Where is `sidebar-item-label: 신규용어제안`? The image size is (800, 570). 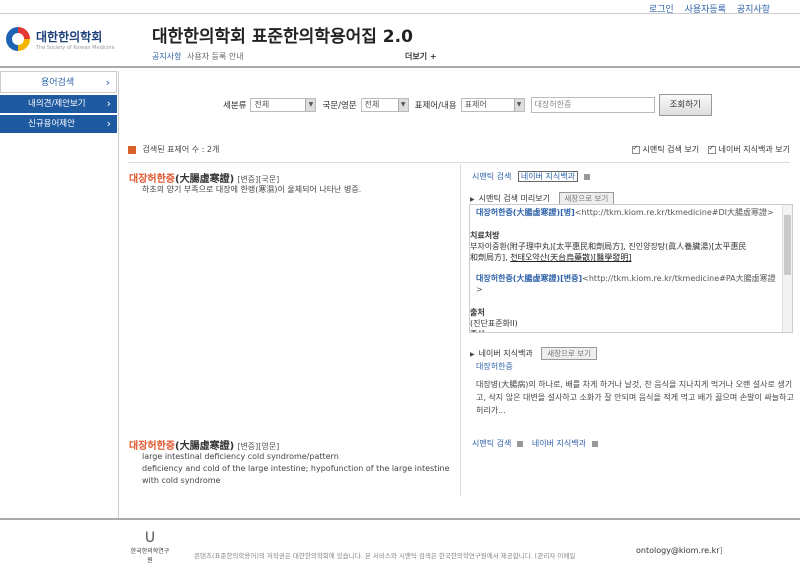
sidebar-item-label: 신규용어제안 is located at coordinates (51, 124).